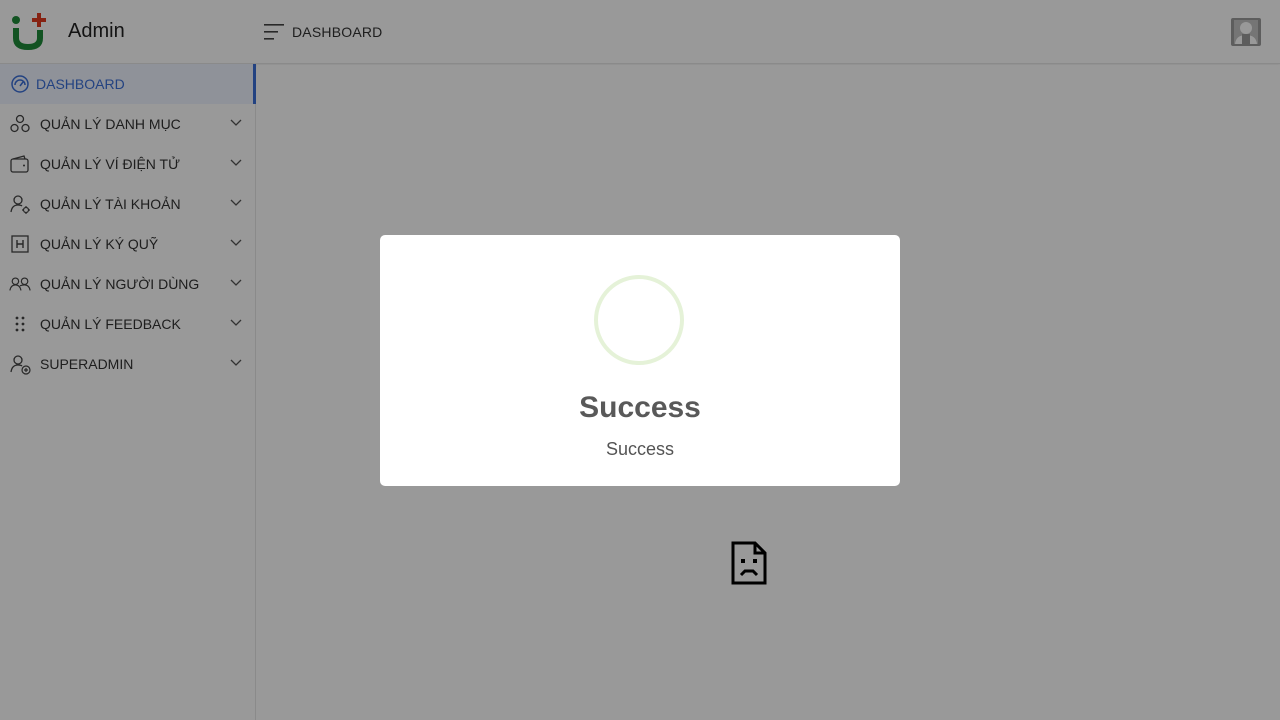 The width and height of the screenshot is (1280, 720). What do you see at coordinates (639, 320) in the screenshot?
I see `success-circle-icon` at bounding box center [639, 320].